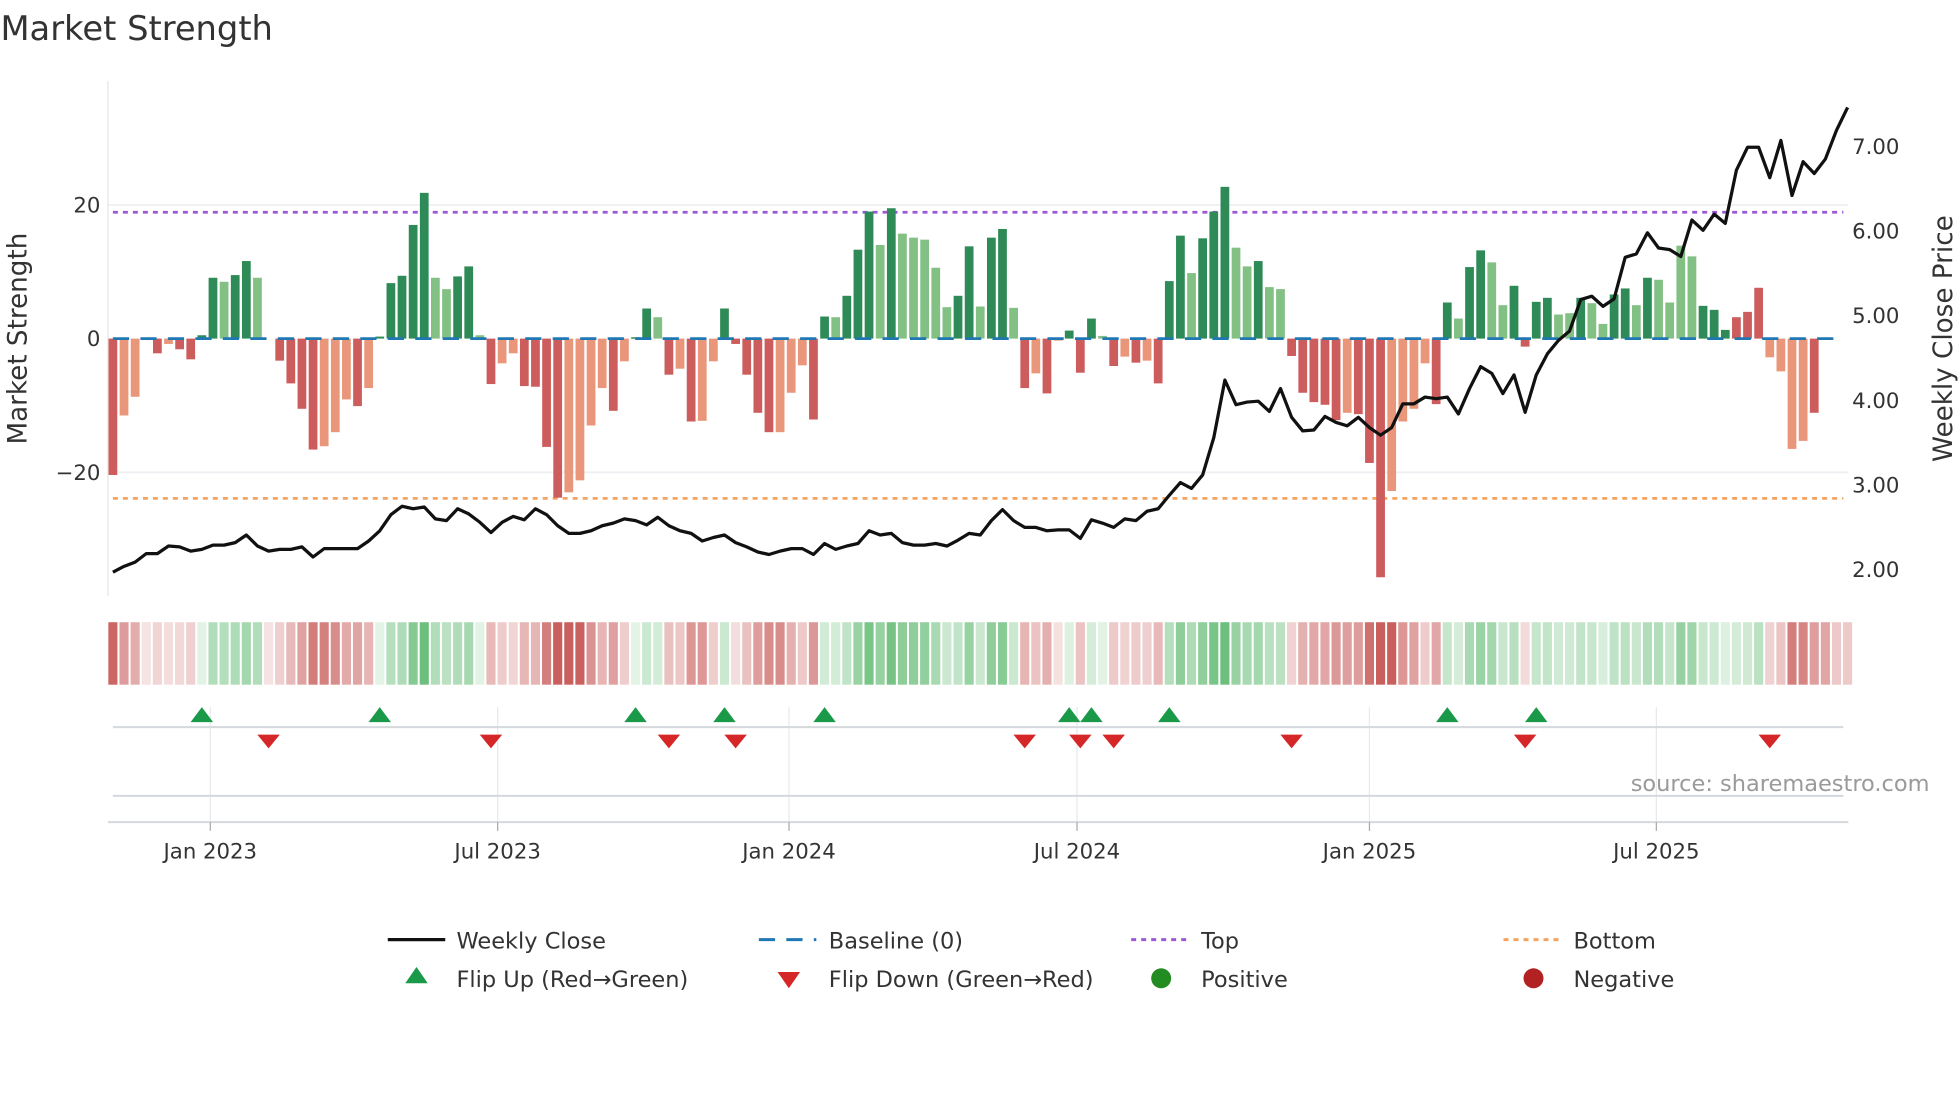 The image size is (1960, 1102). I want to click on triangle-down-icon, so click(789, 980).